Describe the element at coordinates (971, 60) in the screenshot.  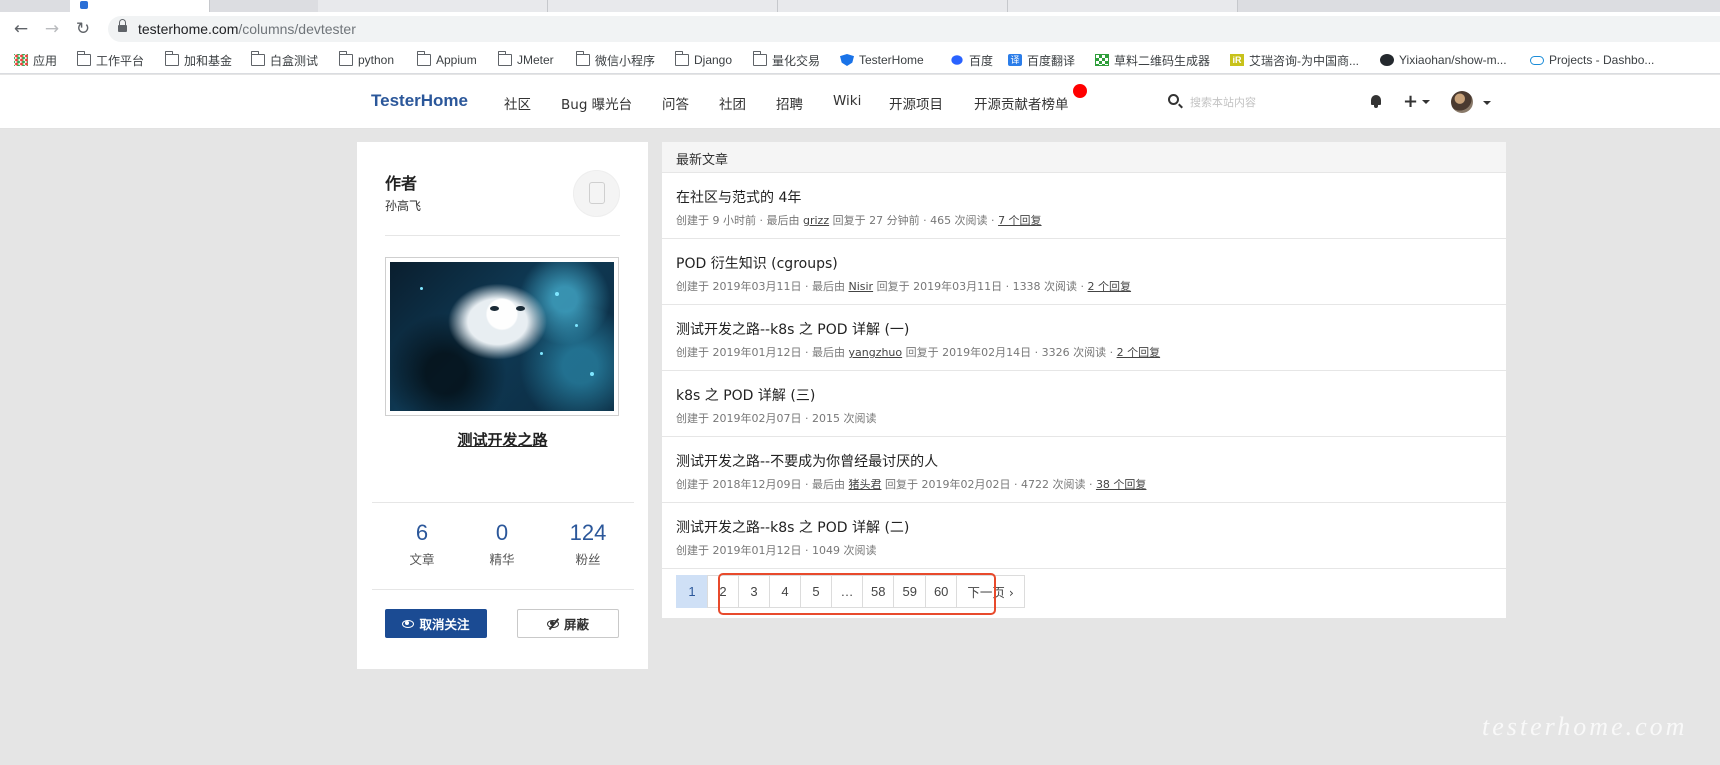
I see `bookmark-item: 百度` at that location.